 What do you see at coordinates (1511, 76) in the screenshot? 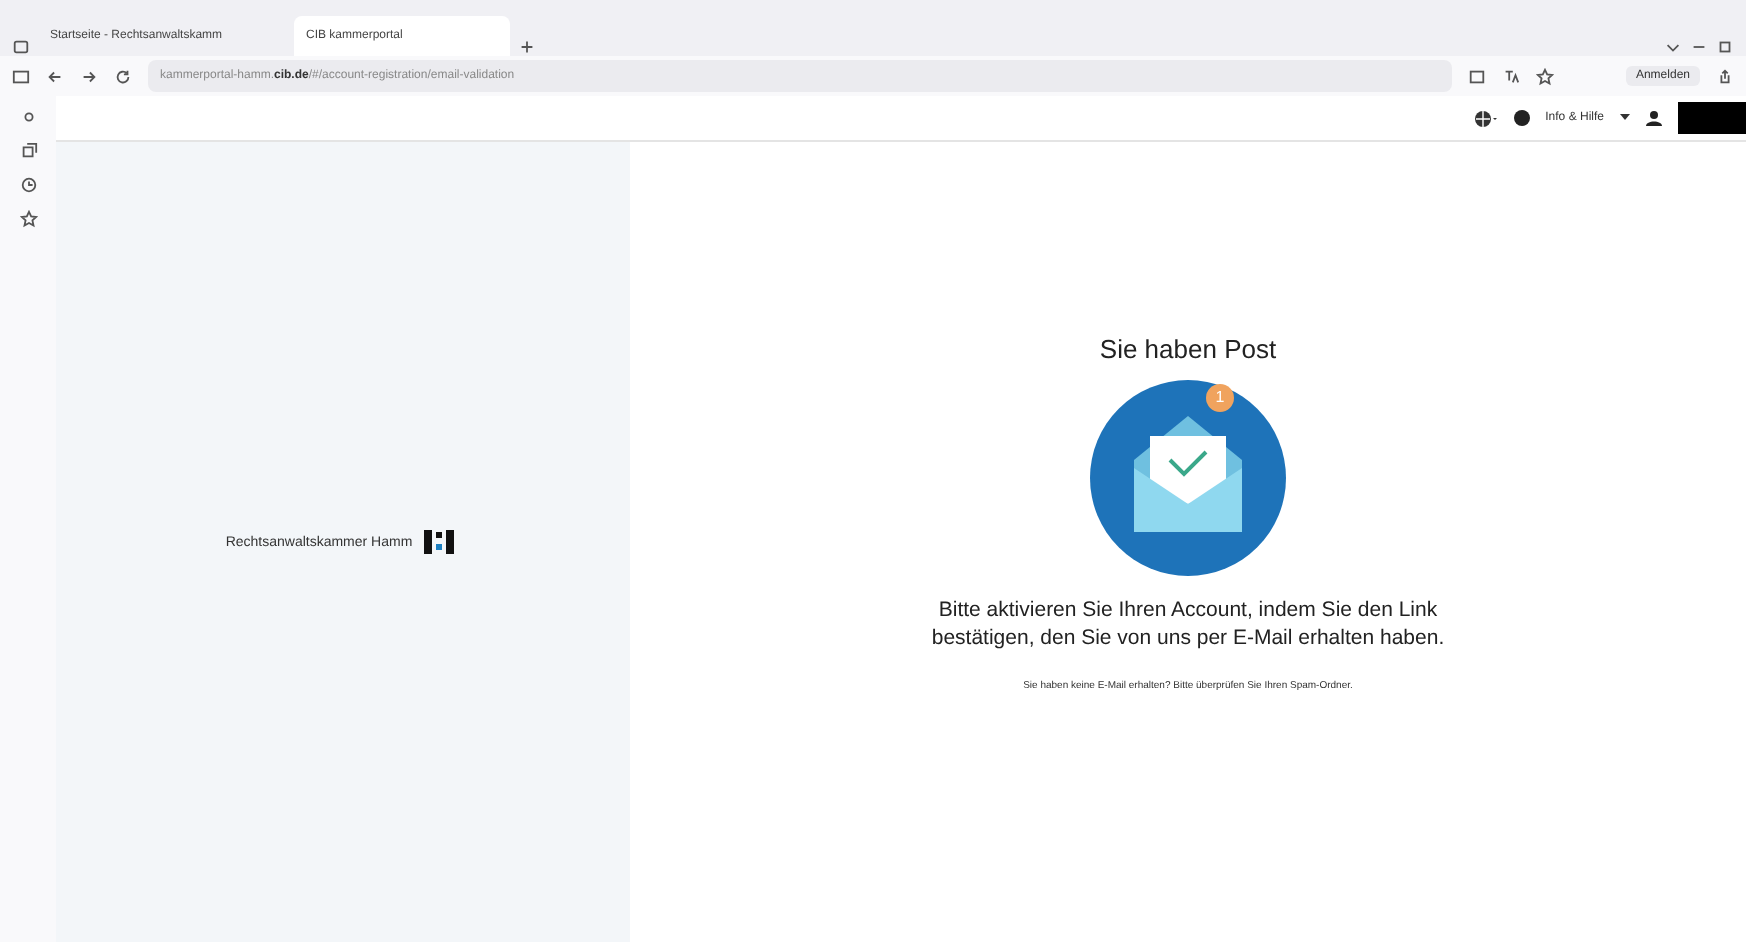
I see `translate-icon` at bounding box center [1511, 76].